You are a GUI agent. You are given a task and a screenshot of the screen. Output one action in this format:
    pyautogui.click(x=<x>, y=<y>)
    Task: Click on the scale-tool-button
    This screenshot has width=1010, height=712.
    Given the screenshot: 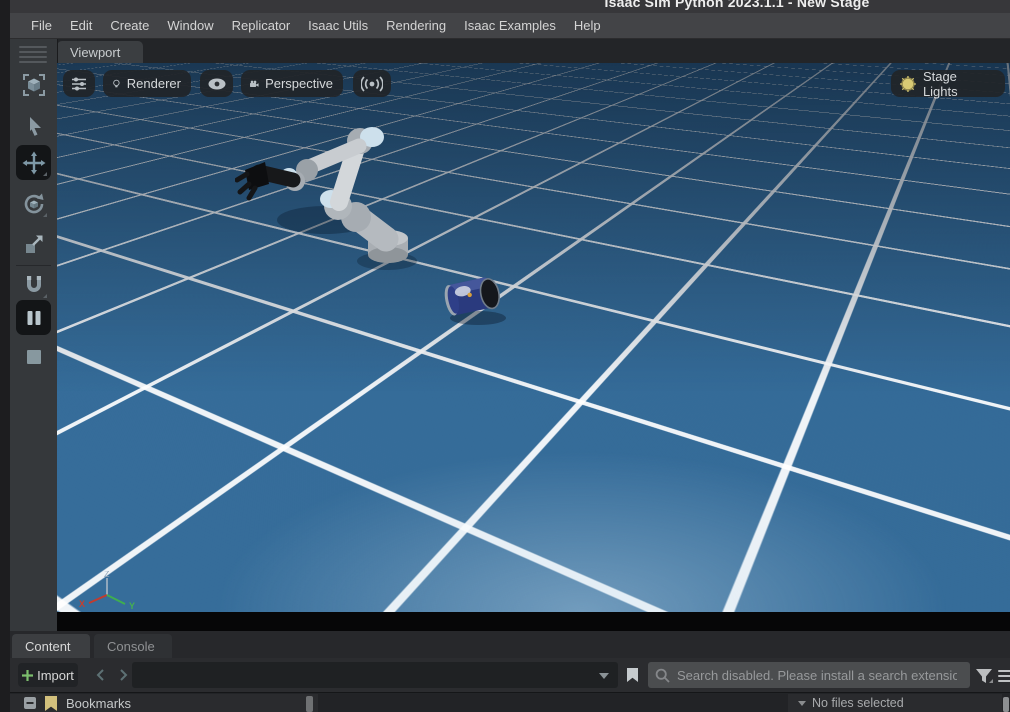 What is the action you would take?
    pyautogui.click(x=33, y=243)
    